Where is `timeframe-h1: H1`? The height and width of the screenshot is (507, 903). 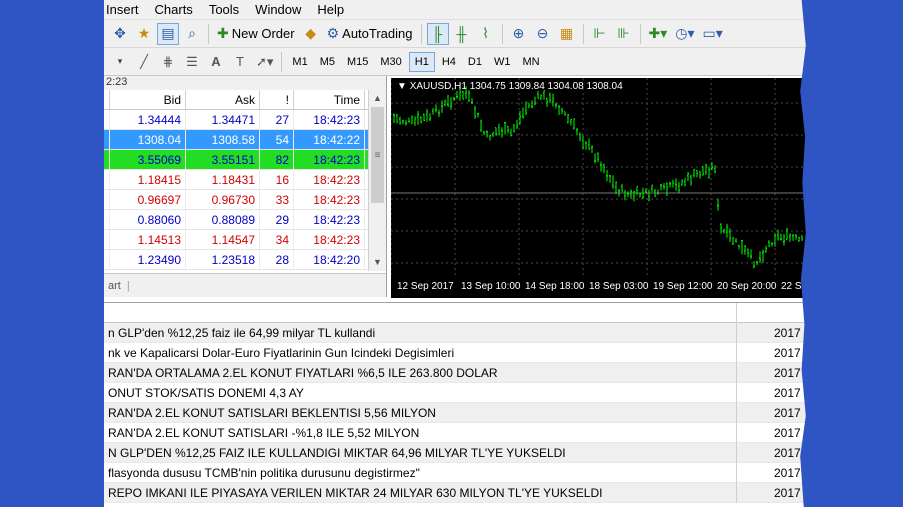
timeframe-h1: H1 is located at coordinates (421, 61).